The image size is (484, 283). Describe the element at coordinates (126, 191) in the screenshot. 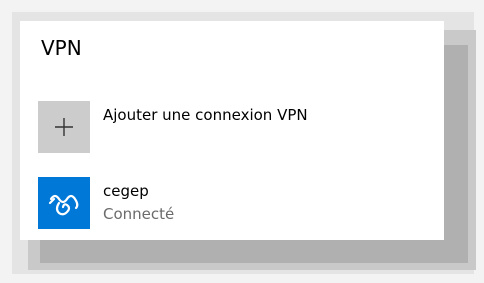

I see `vpn-connection-name: cegep` at that location.